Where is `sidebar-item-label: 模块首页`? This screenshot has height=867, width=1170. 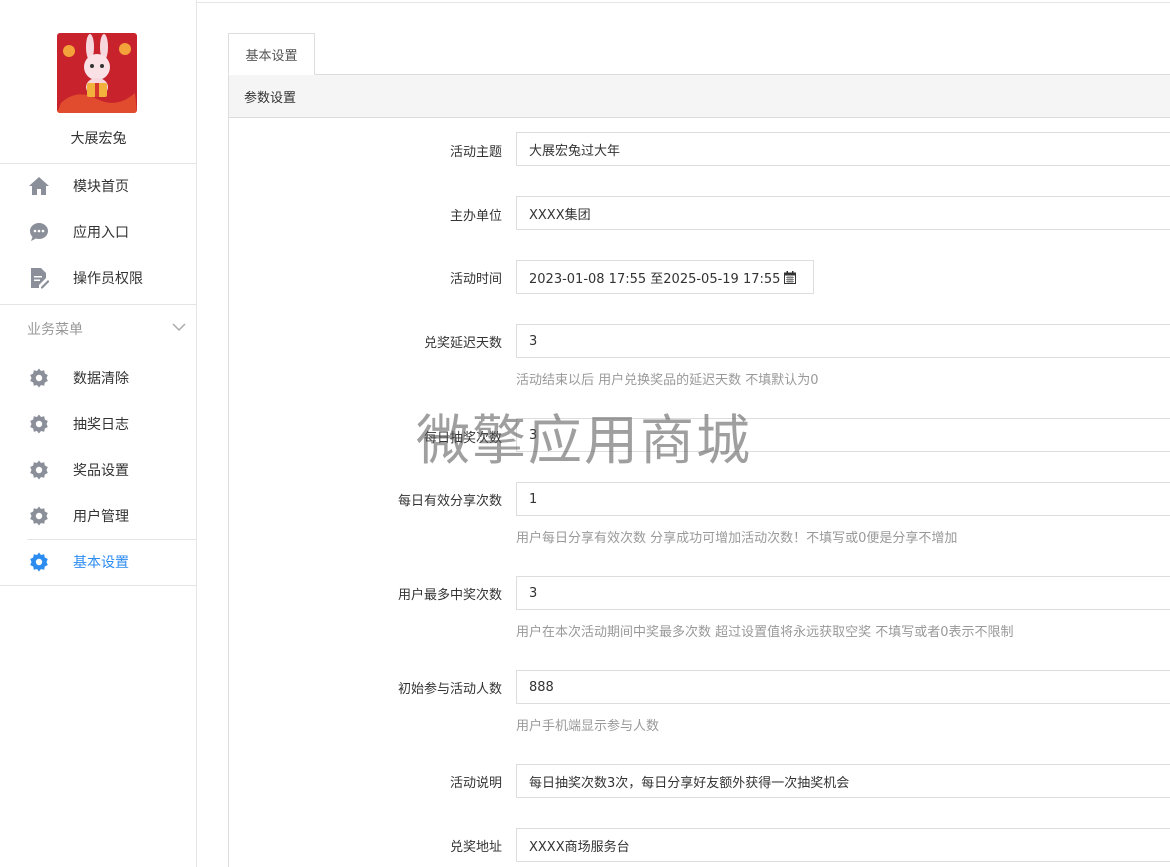
sidebar-item-label: 模块首页 is located at coordinates (101, 187).